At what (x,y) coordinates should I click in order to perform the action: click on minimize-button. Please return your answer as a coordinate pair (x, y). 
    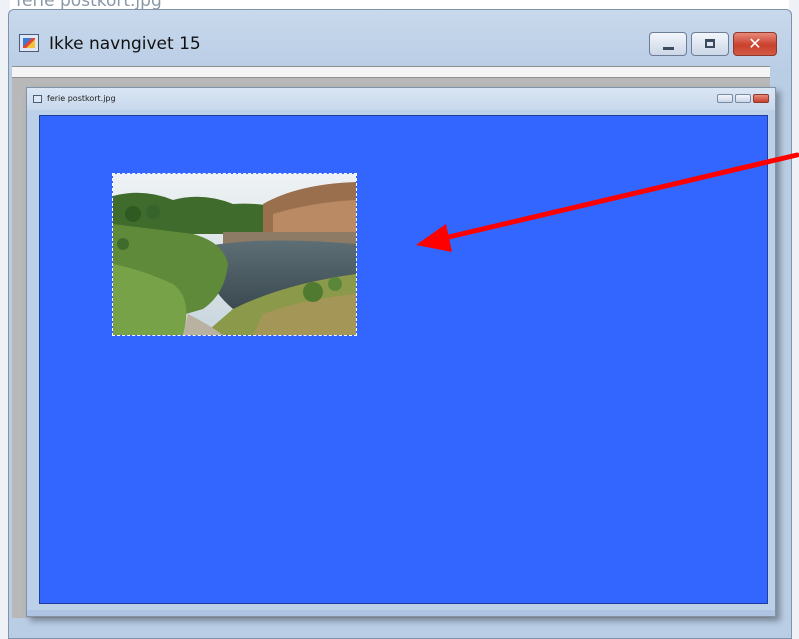
    Looking at the image, I should click on (668, 44).